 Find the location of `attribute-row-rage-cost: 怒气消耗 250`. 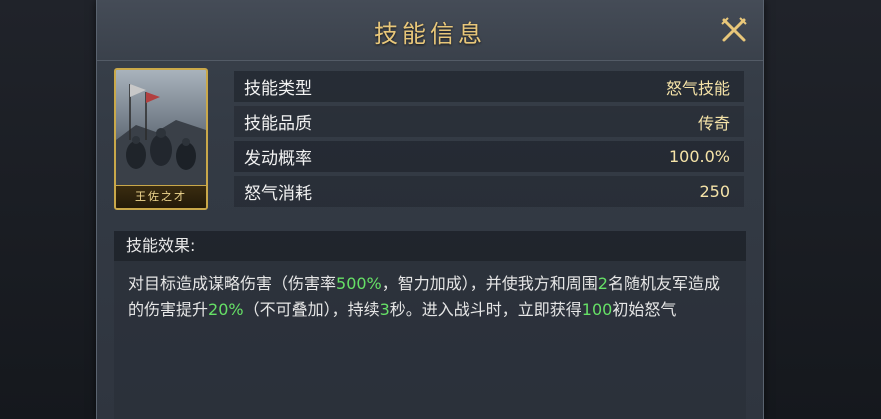

attribute-row-rage-cost: 怒气消耗 250 is located at coordinates (489, 191).